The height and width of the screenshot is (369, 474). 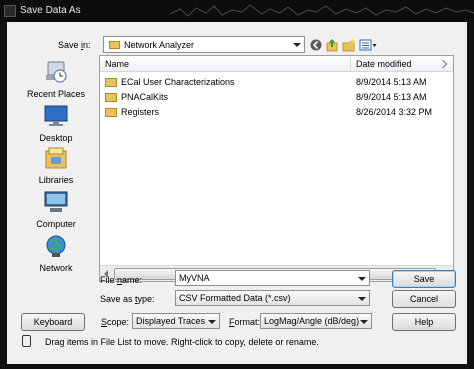 I want to click on libraries-icon, so click(x=56, y=158).